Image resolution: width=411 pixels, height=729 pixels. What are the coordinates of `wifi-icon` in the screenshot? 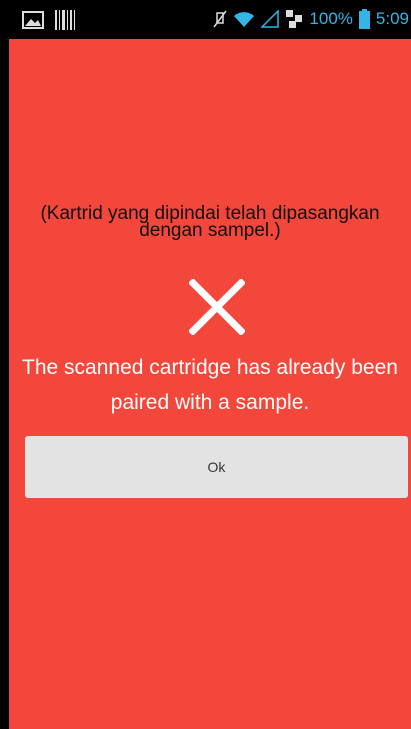 It's located at (244, 19).